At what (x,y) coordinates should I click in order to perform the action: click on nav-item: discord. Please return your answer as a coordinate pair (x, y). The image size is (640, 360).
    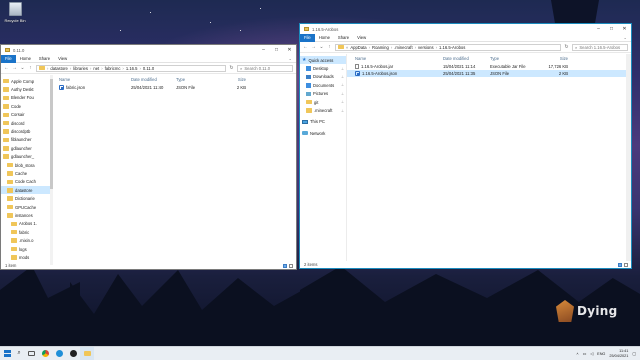
    Looking at the image, I should click on (25, 123).